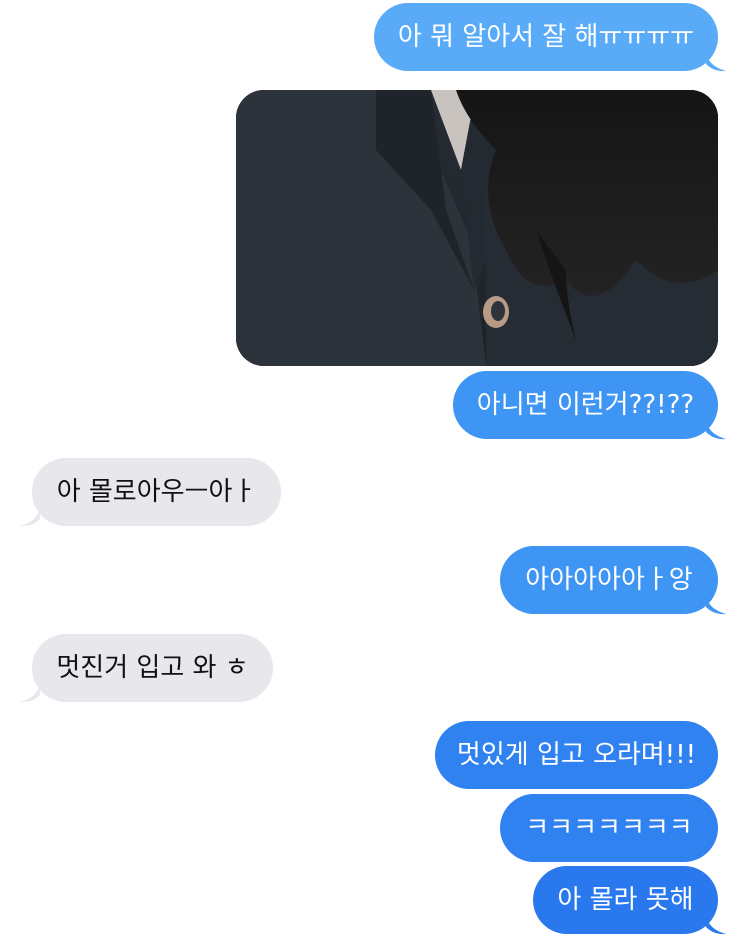 Image resolution: width=750 pixels, height=950 pixels. I want to click on message-text: 멋있게 입고 오라며!!!, so click(576, 755).